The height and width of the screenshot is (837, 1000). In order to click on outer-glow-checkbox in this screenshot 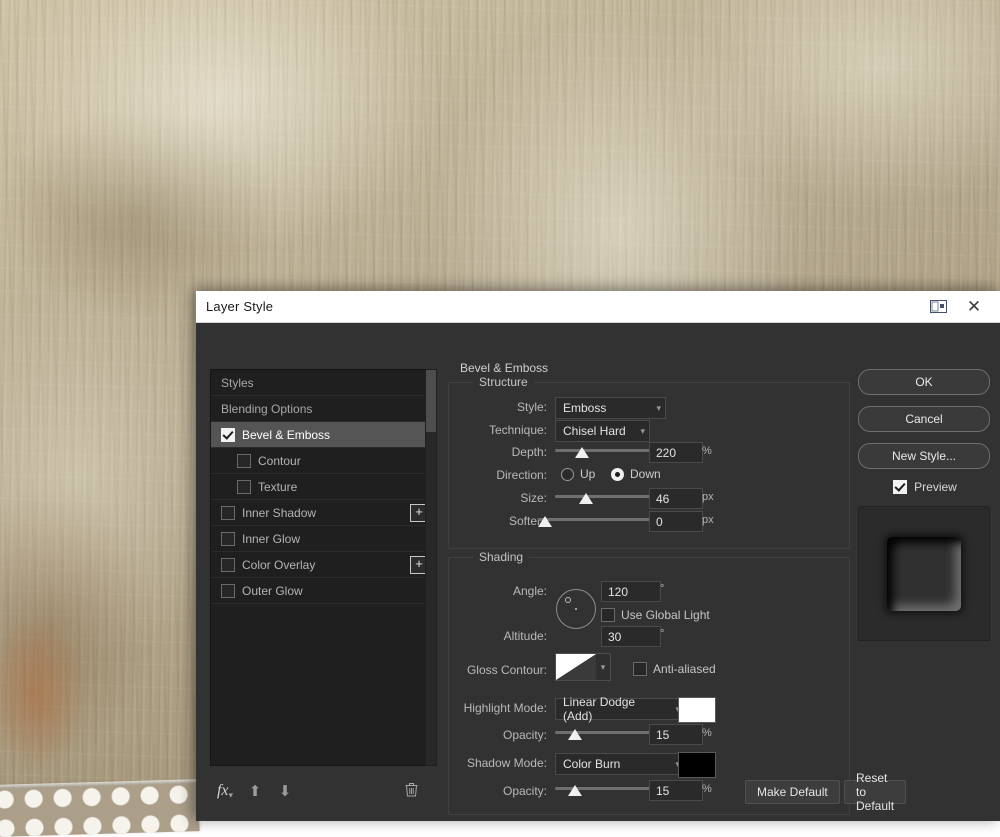, I will do `click(228, 591)`.